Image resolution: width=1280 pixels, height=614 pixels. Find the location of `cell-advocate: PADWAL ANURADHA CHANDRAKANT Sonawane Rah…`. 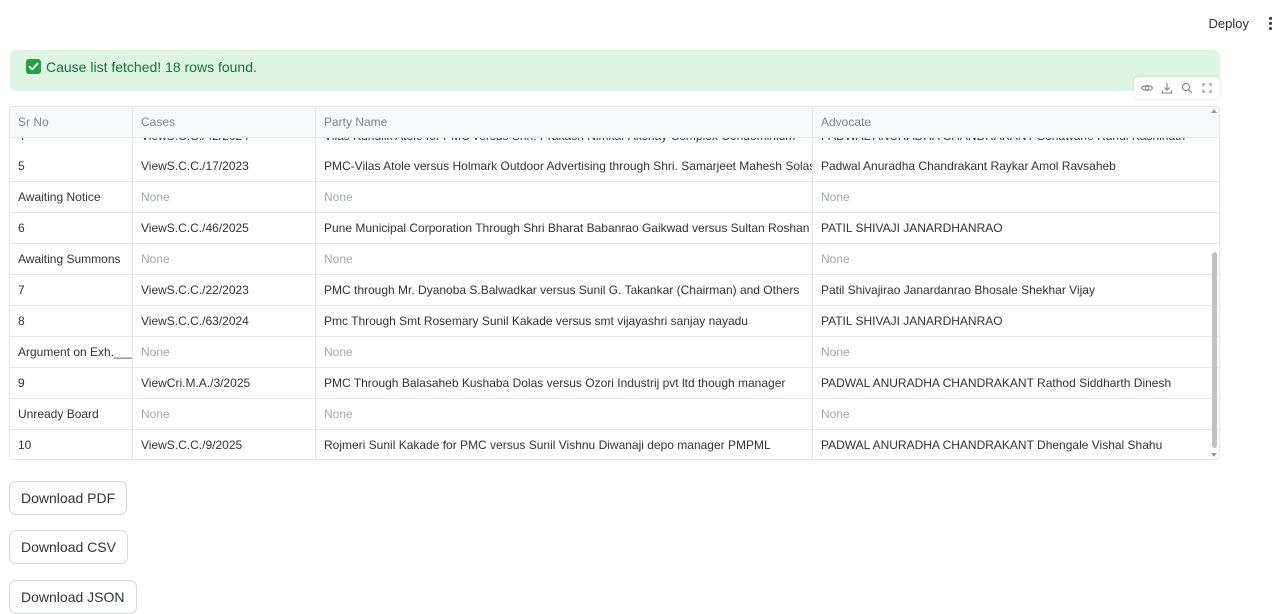

cell-advocate: PADWAL ANURADHA CHANDRAKANT Sonawane Rah… is located at coordinates (1016, 144).